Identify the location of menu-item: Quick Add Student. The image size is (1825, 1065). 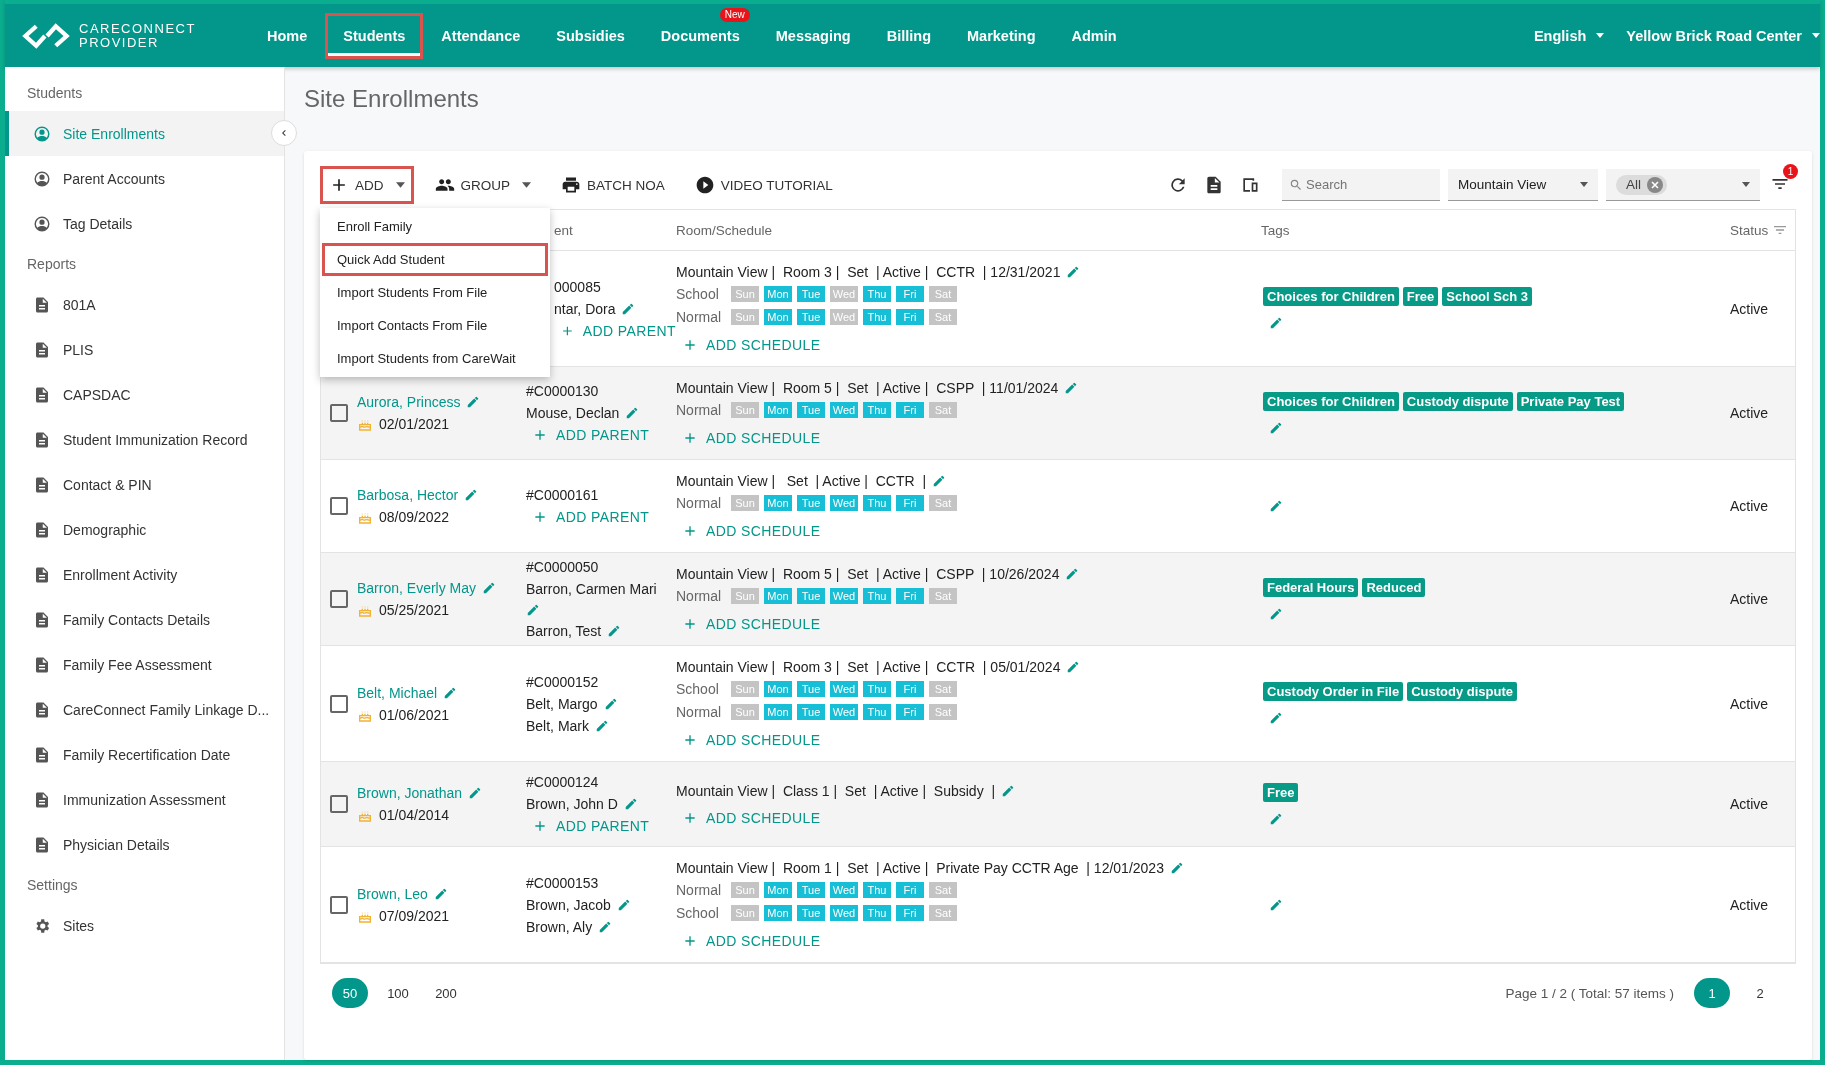
(435, 259).